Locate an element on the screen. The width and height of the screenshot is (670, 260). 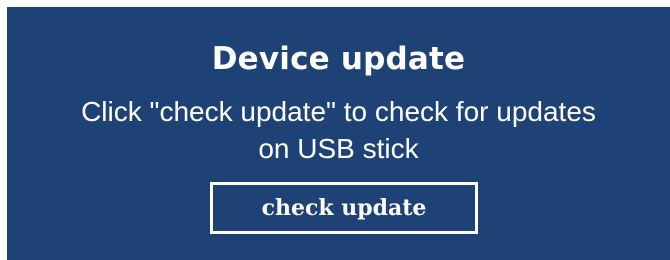
check-update-button: check update is located at coordinates (344, 208).